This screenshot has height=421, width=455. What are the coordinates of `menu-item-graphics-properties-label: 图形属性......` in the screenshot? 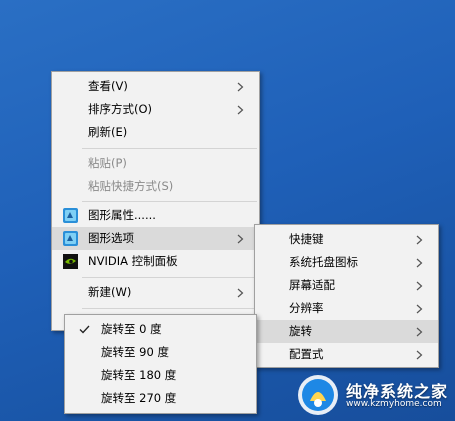 It's located at (122, 215).